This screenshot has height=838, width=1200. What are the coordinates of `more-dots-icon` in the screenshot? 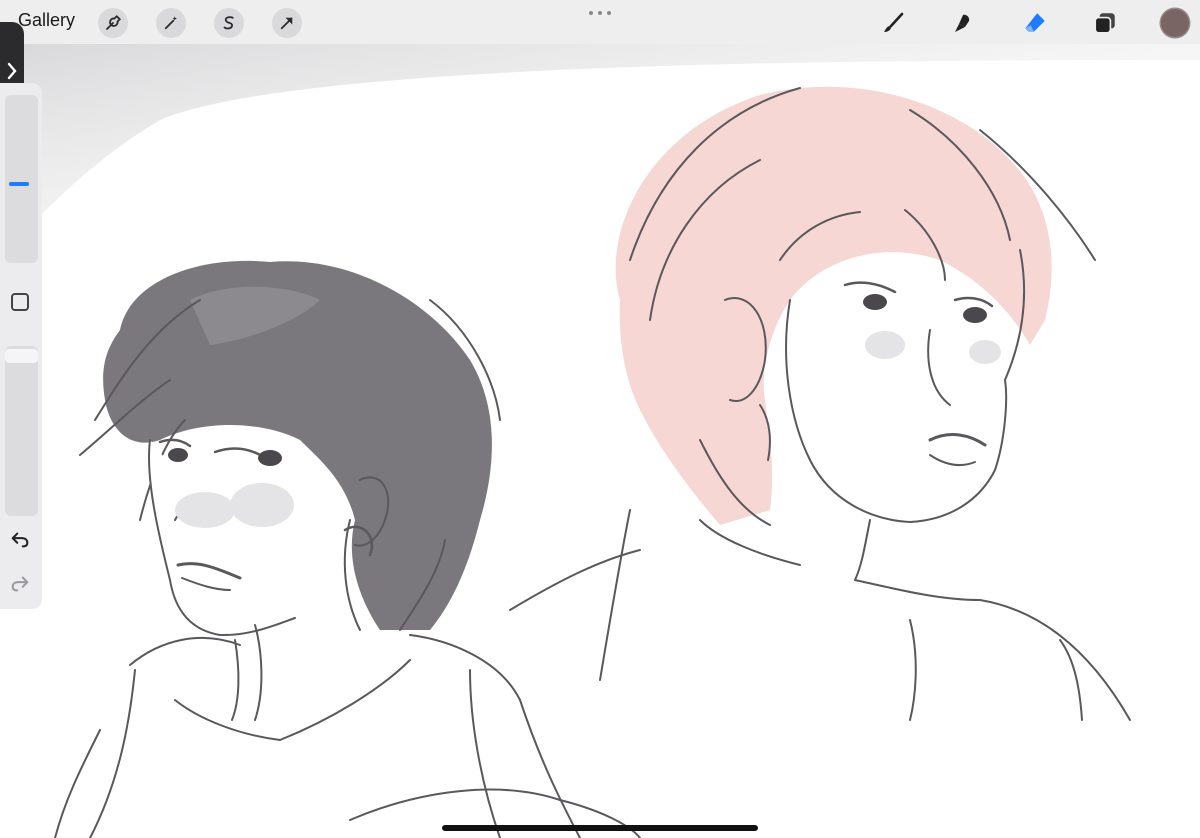 It's located at (600, 13).